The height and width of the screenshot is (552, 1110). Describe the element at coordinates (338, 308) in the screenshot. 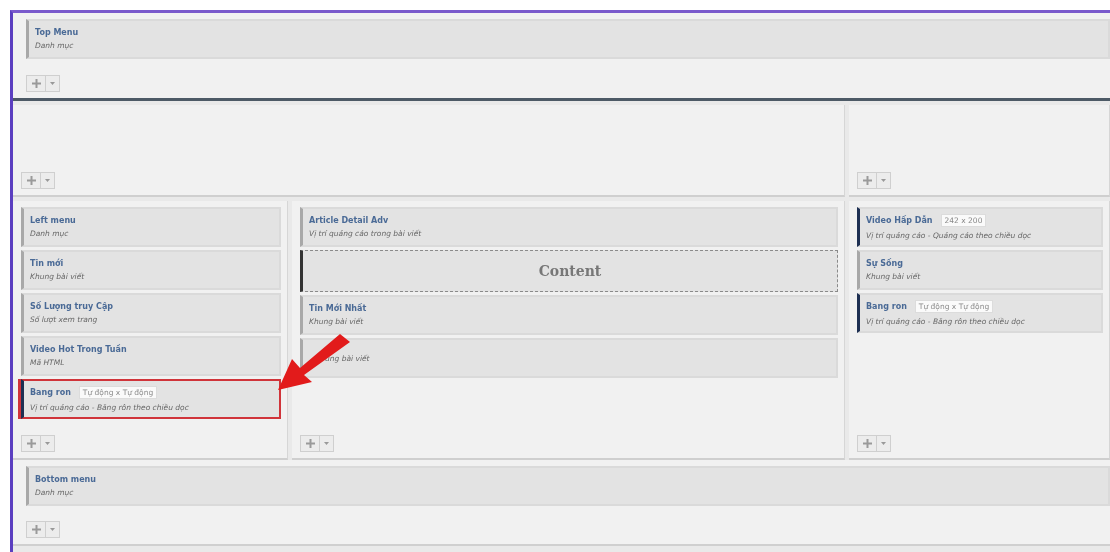

I see `module-title: Tin Mới Nhất` at that location.